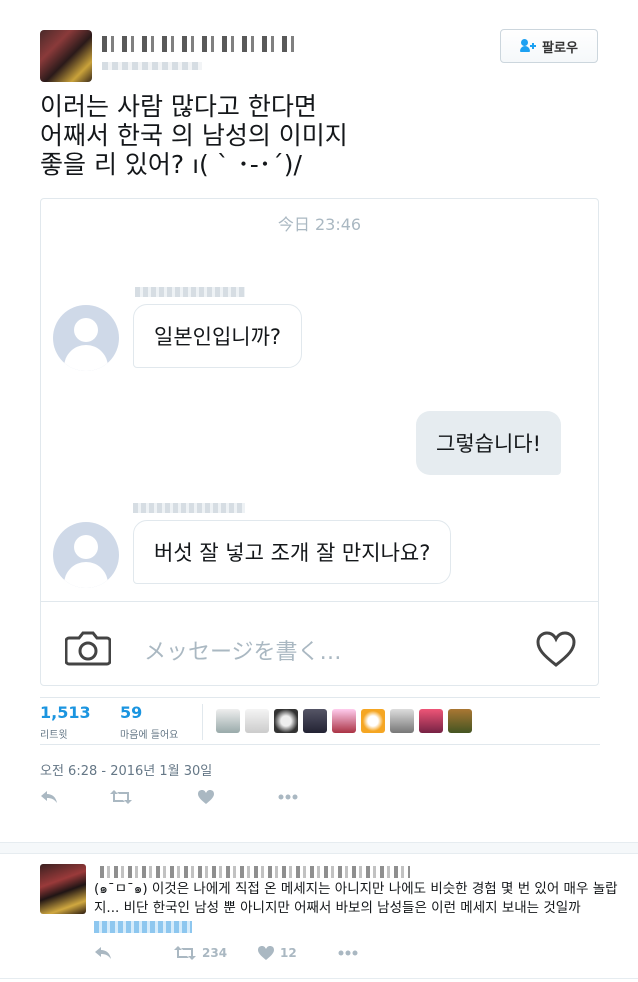  I want to click on more-button, so click(288, 797).